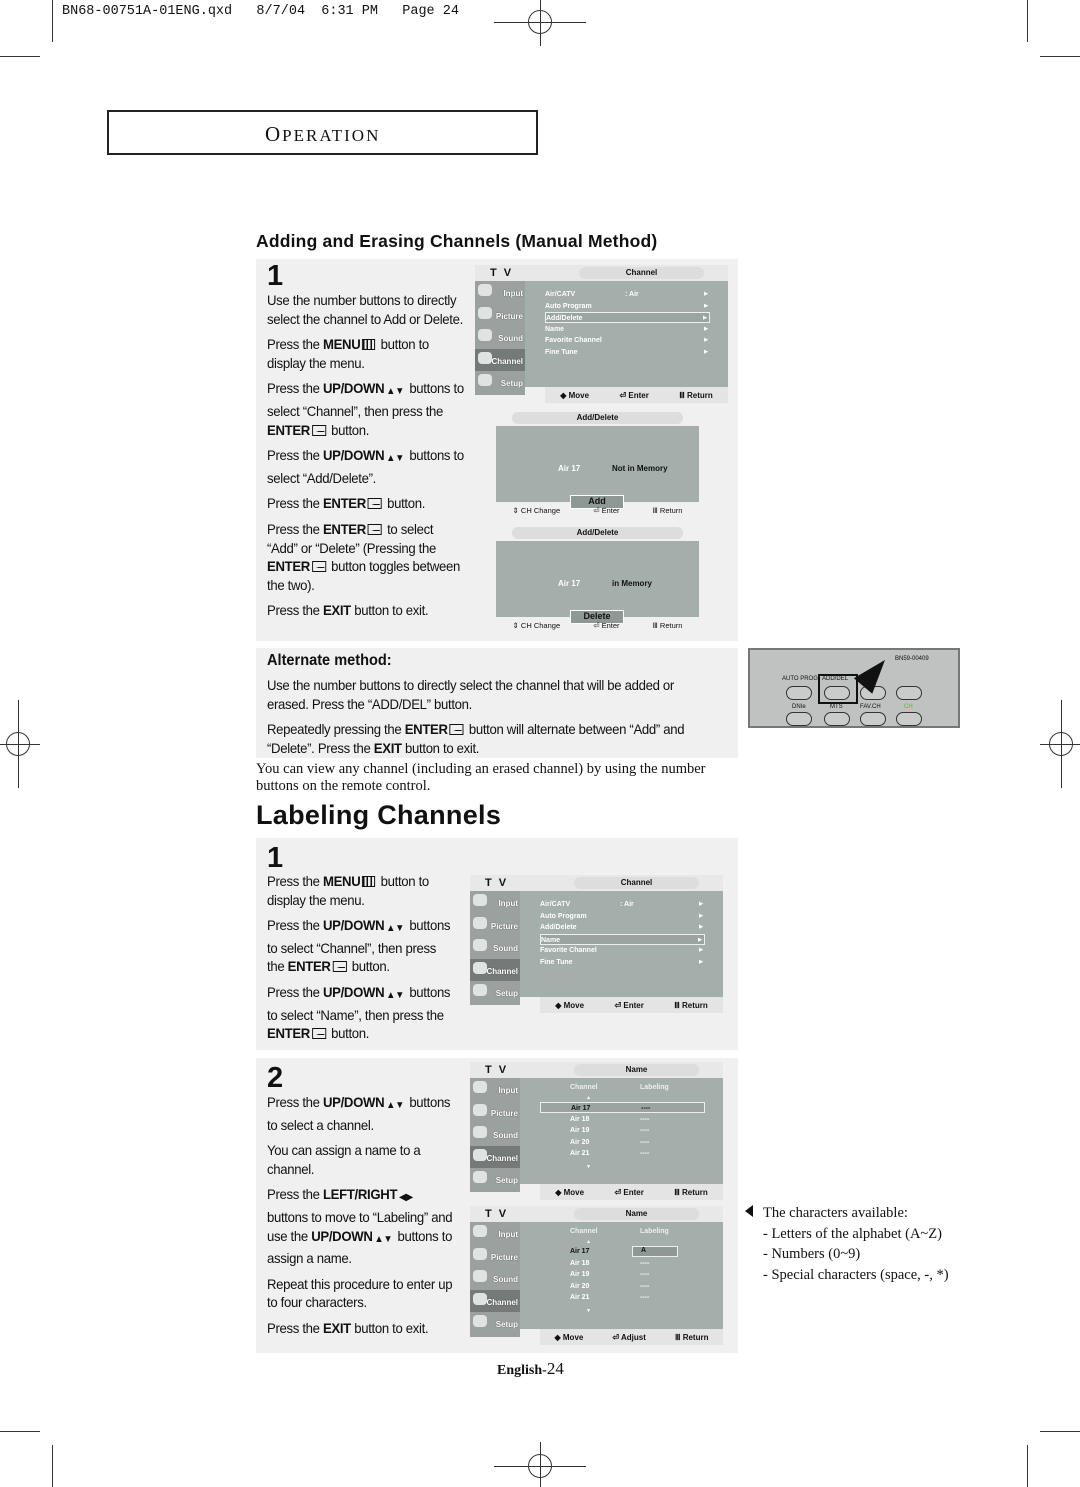 This screenshot has height=1487, width=1080. What do you see at coordinates (799, 707) in the screenshot?
I see `remote-label: DNIe` at bounding box center [799, 707].